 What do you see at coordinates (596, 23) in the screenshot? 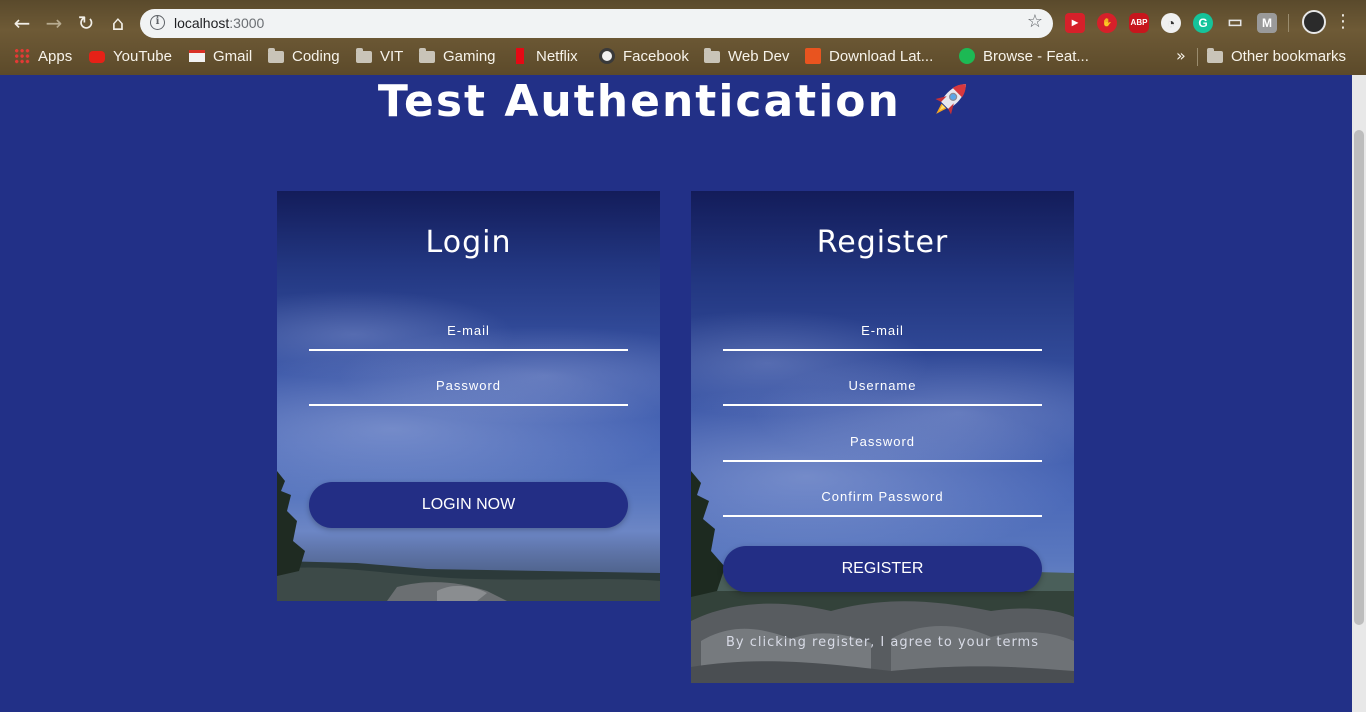
I see `address-bar: i localhost:3000 ☆` at bounding box center [596, 23].